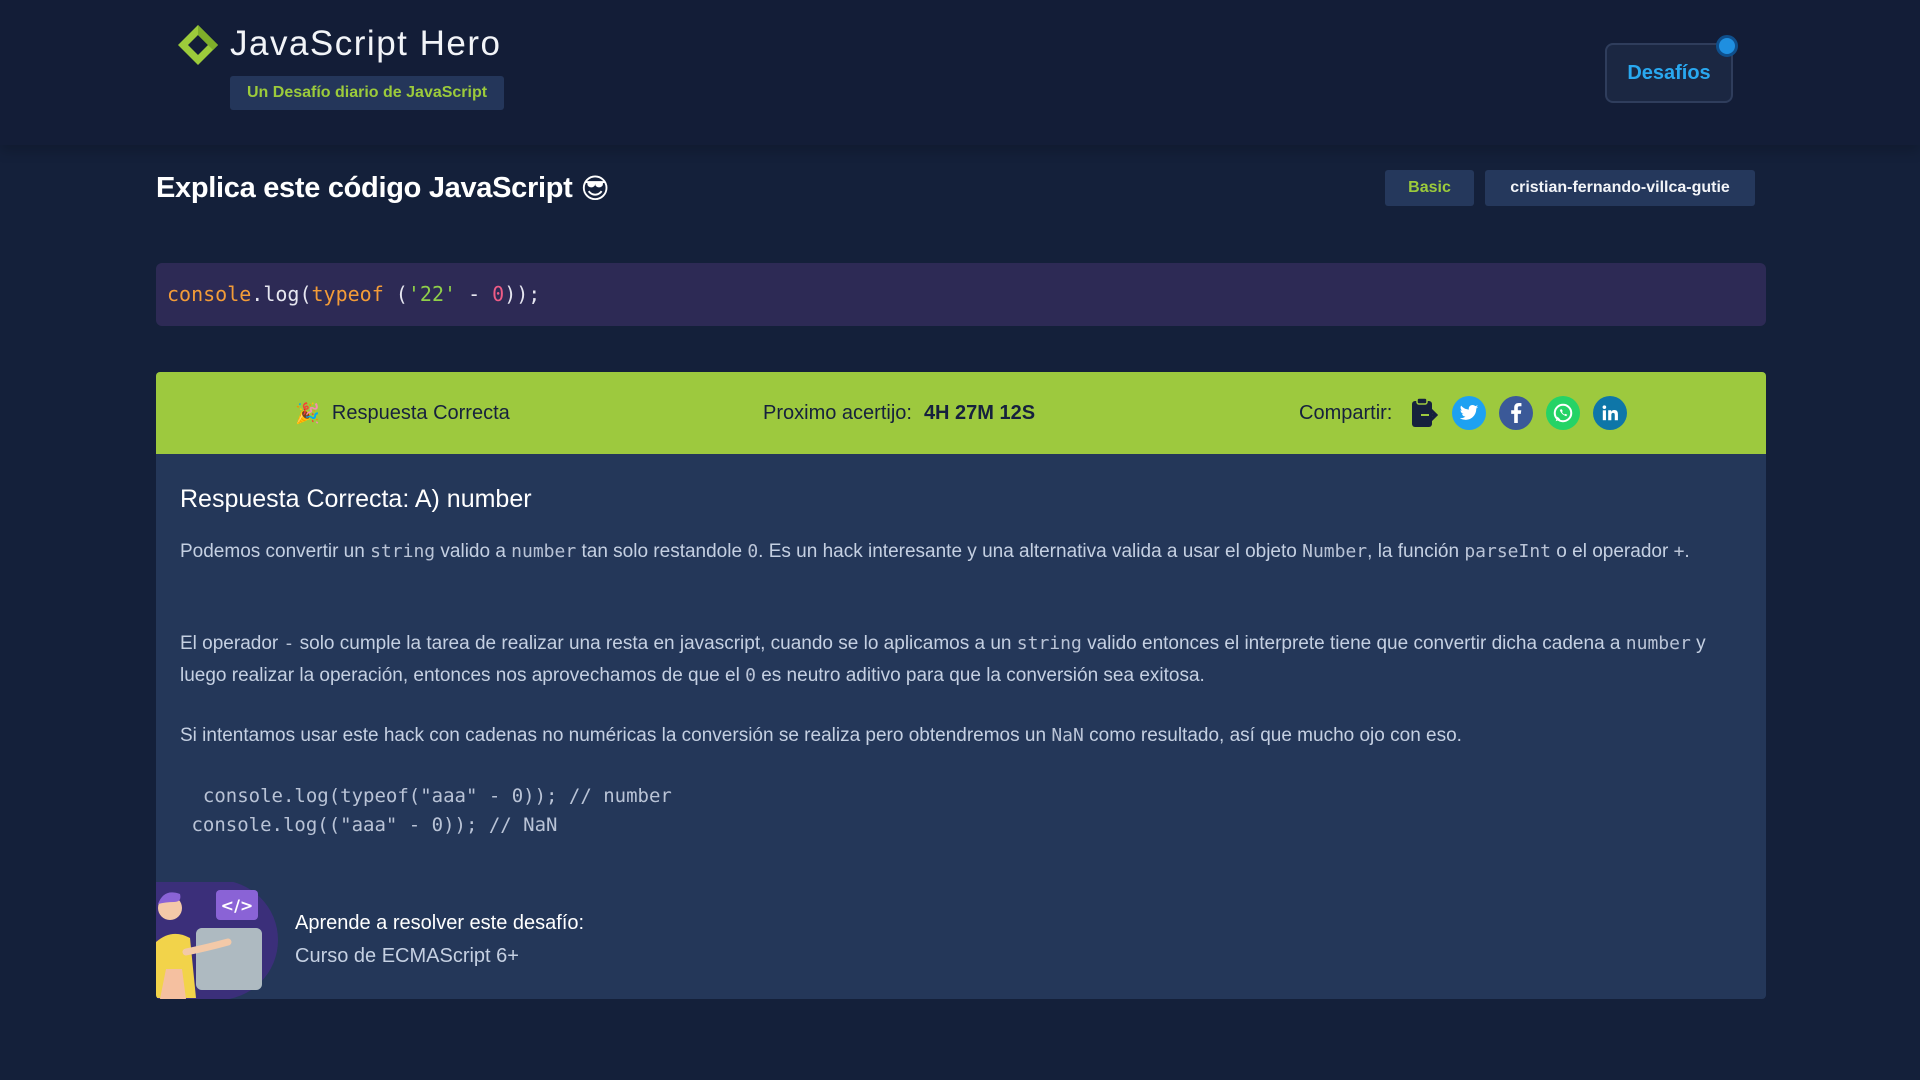 The image size is (1920, 1080). What do you see at coordinates (522, 294) in the screenshot?
I see `code-token: ));` at bounding box center [522, 294].